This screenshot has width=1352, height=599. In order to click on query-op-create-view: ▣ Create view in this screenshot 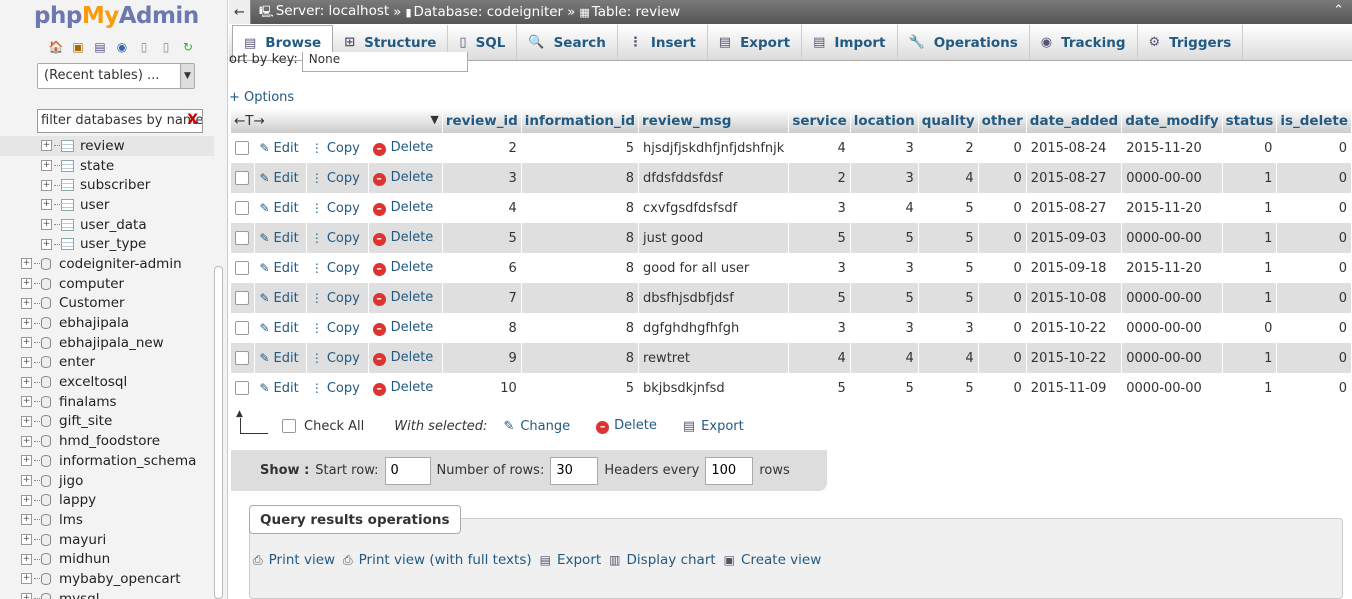, I will do `click(773, 560)`.